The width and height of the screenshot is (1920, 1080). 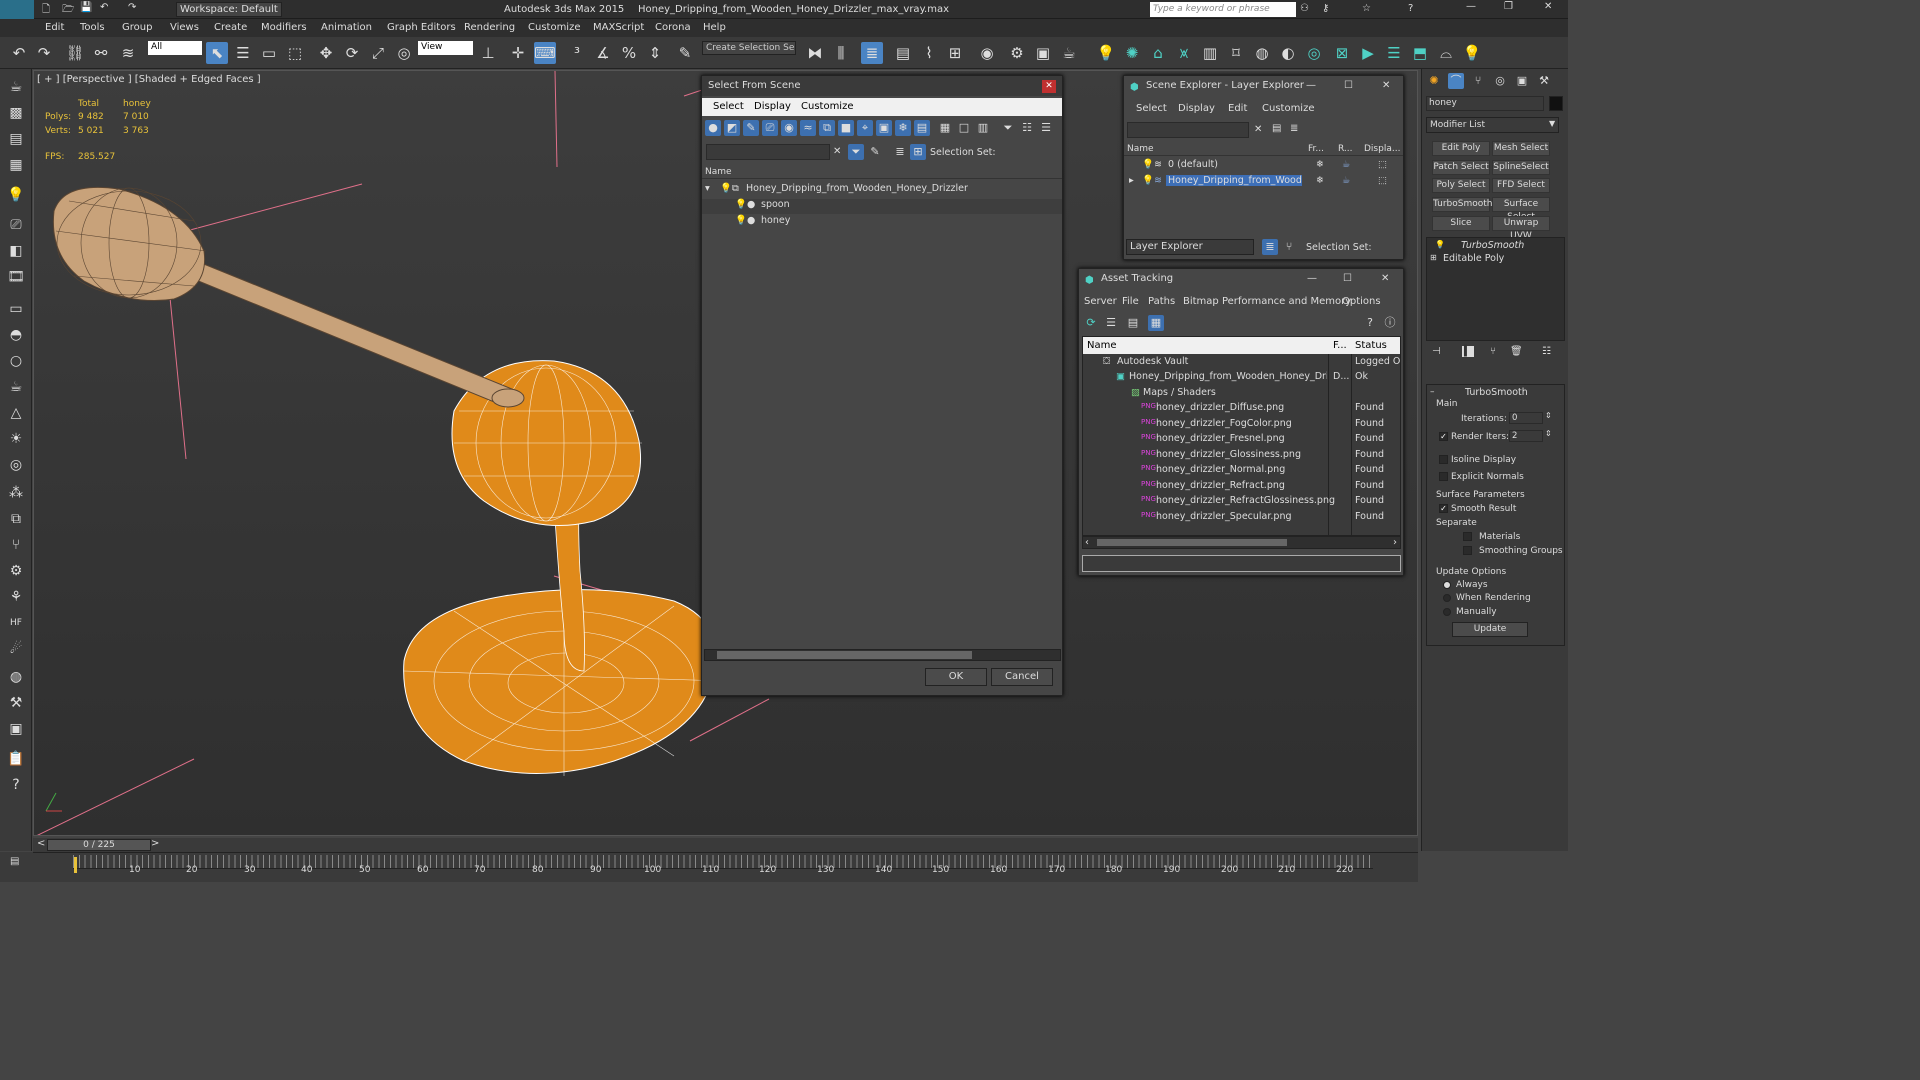 I want to click on key-icon: ⚷, so click(x=1325, y=8).